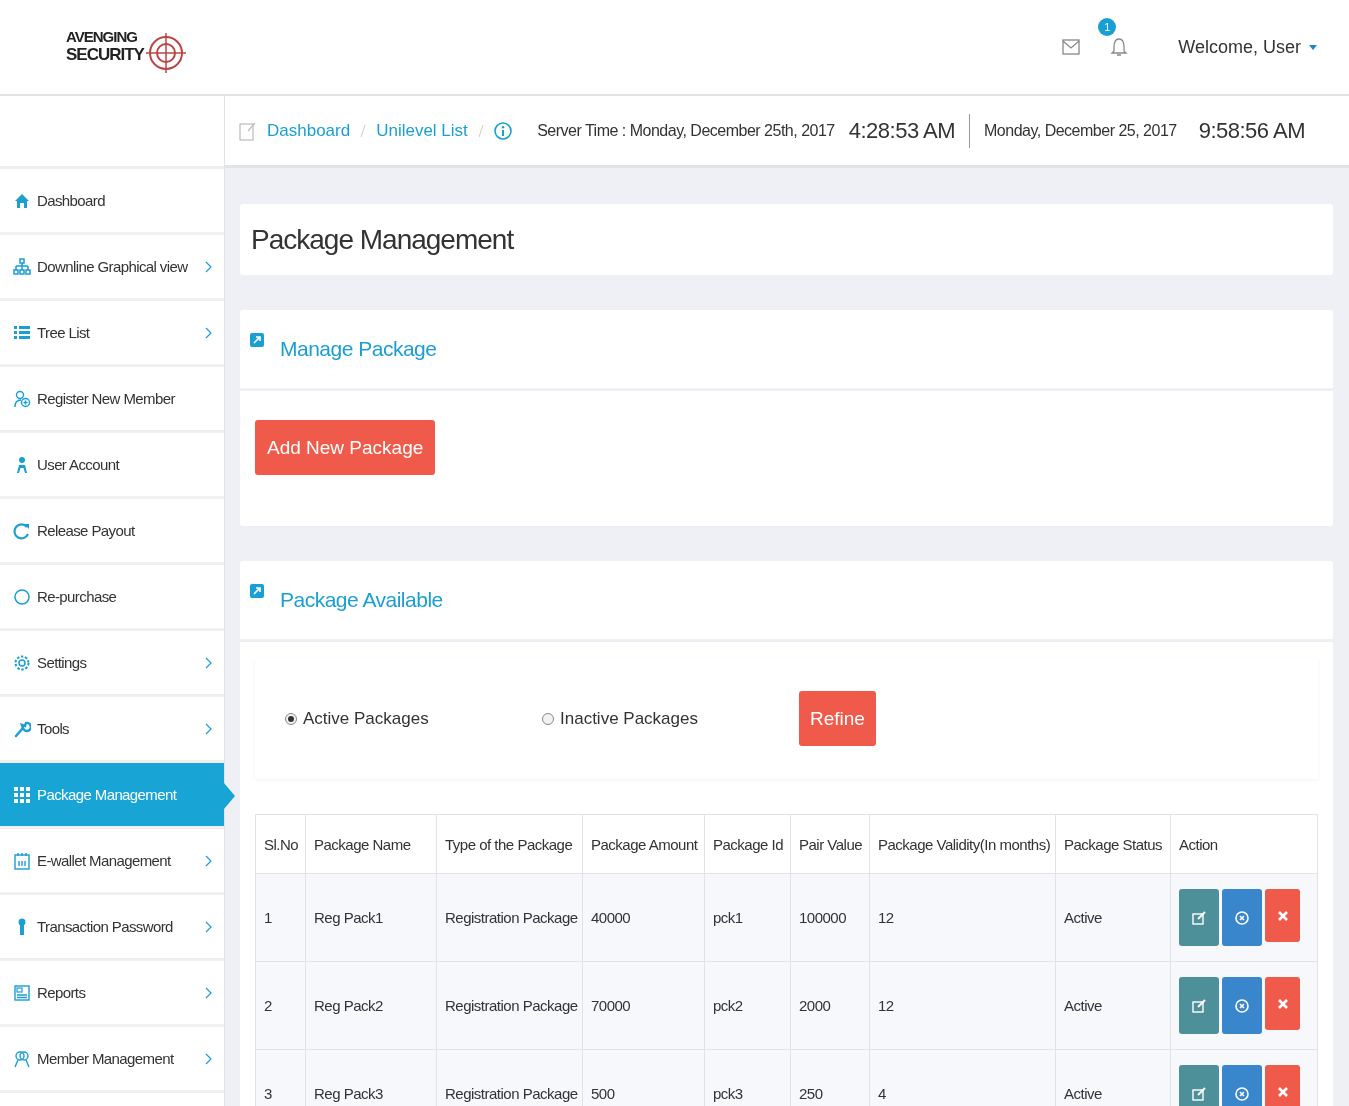  I want to click on server-clock: 4:28:53 AM, so click(902, 130).